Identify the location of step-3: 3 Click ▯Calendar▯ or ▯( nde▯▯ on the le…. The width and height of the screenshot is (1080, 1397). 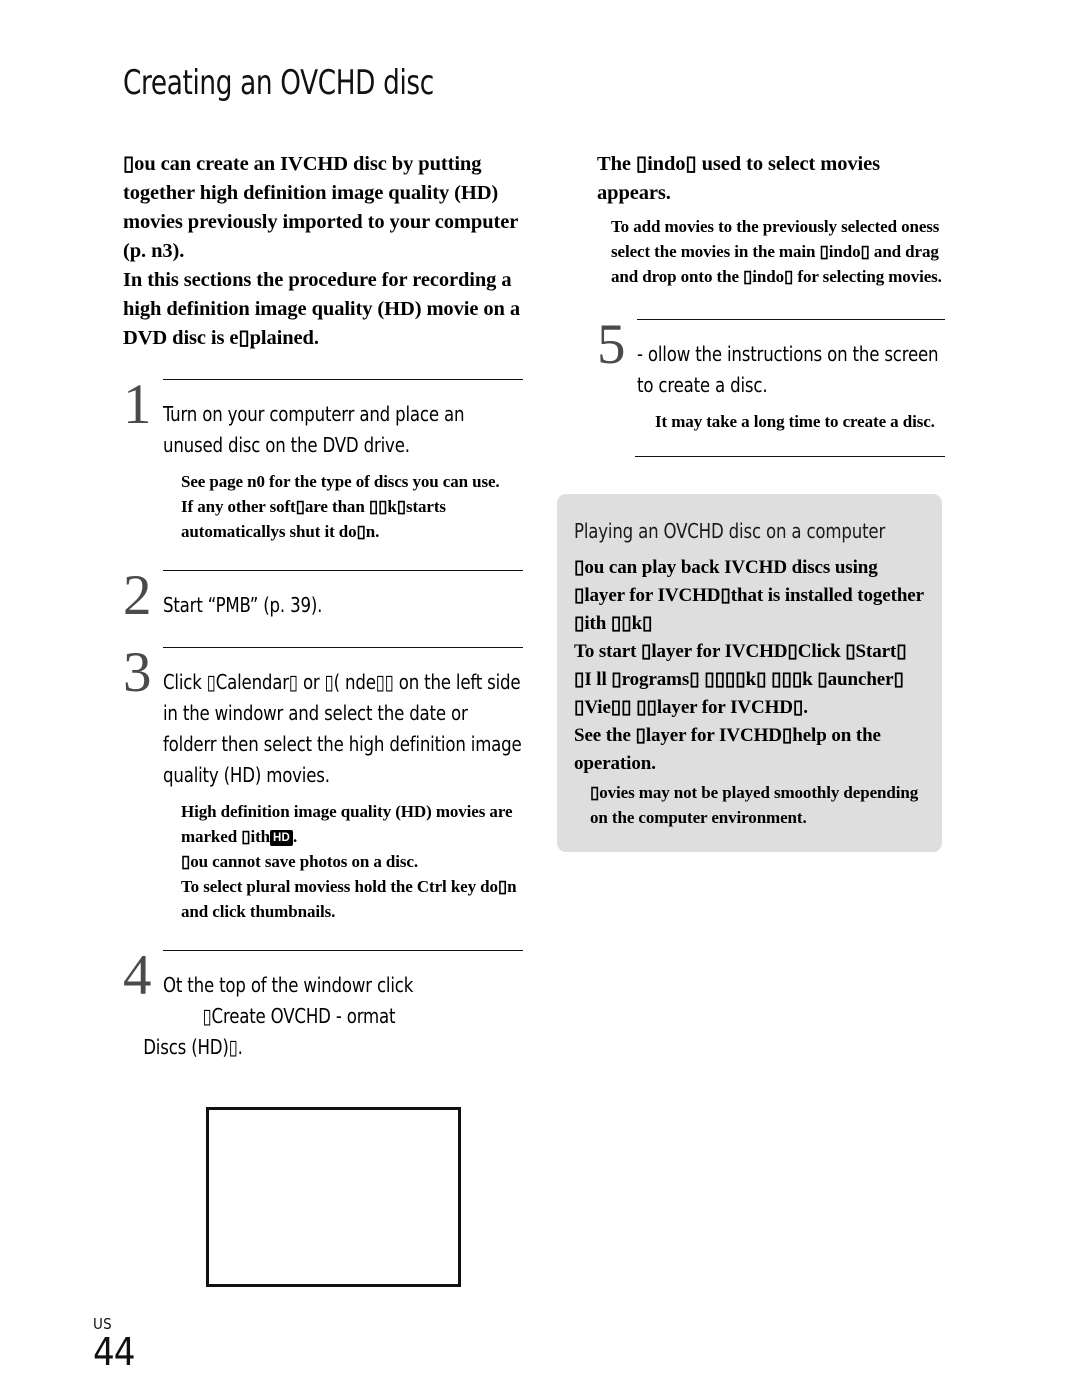
(323, 782).